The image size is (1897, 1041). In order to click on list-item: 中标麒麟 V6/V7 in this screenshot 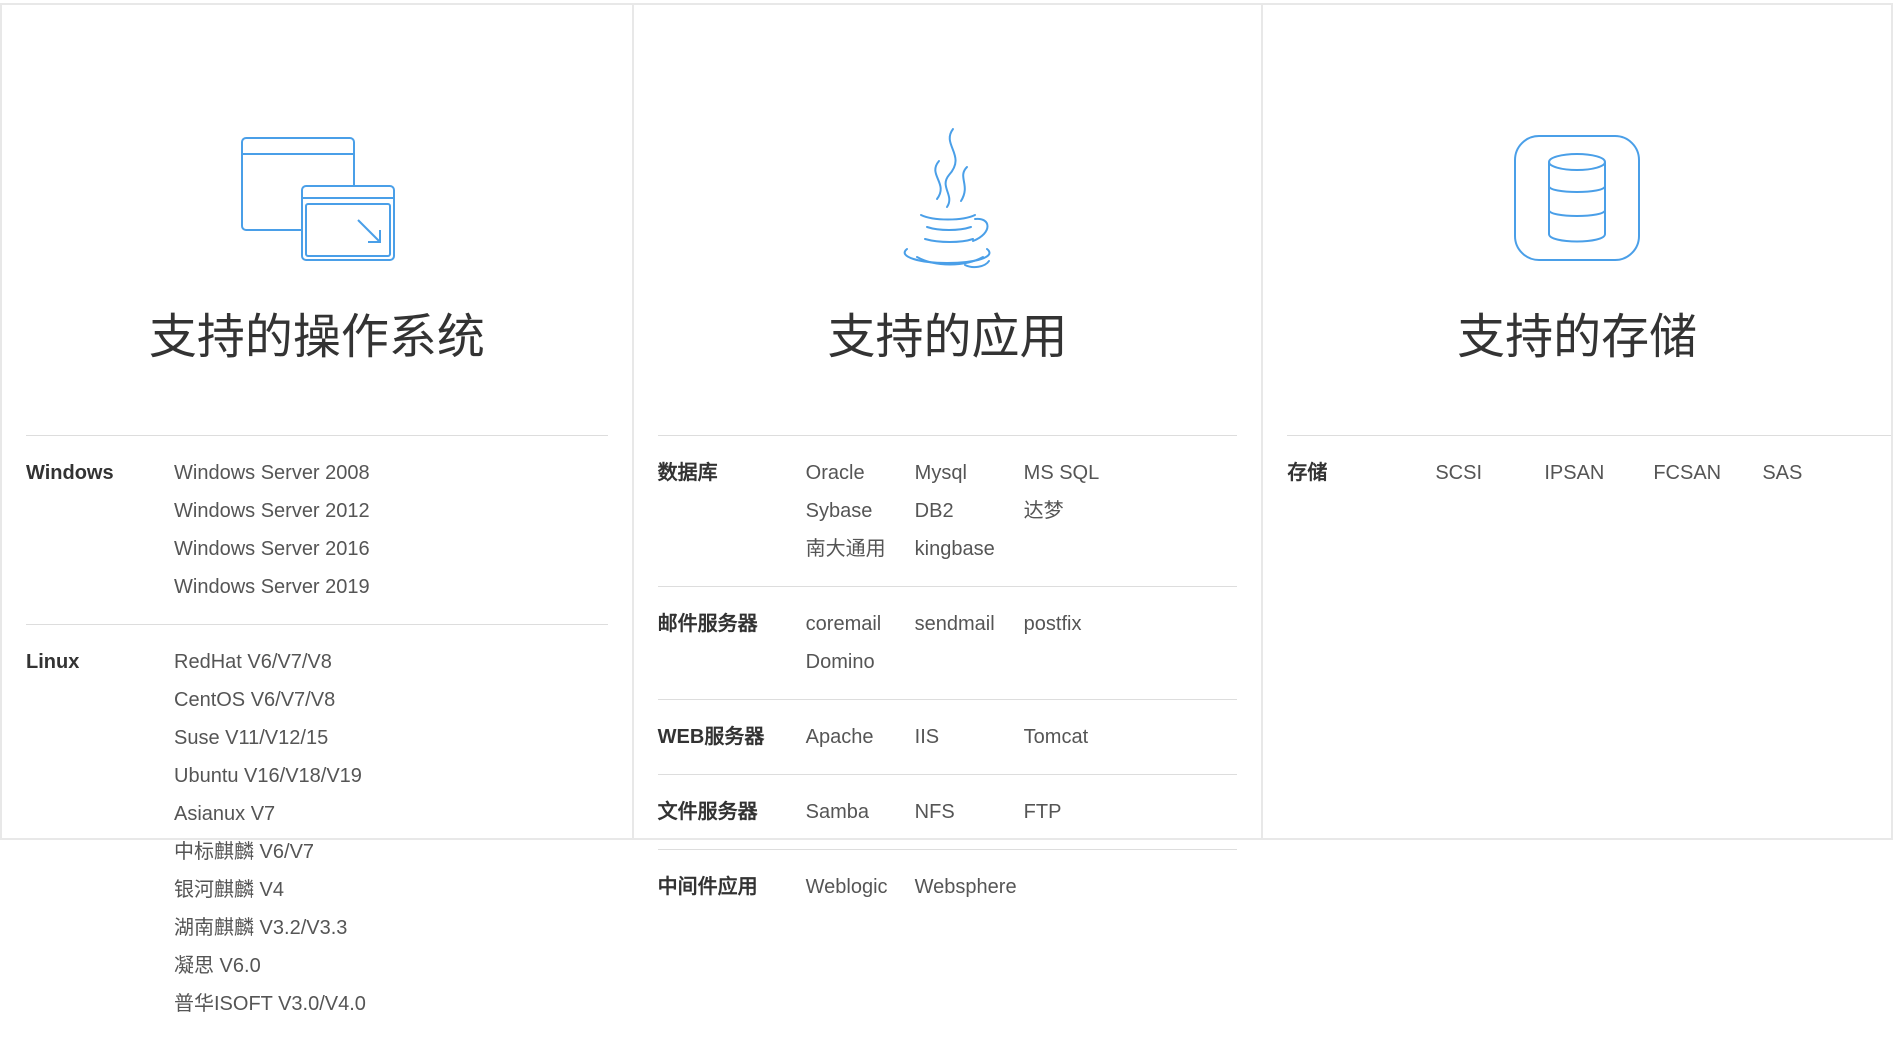, I will do `click(244, 852)`.